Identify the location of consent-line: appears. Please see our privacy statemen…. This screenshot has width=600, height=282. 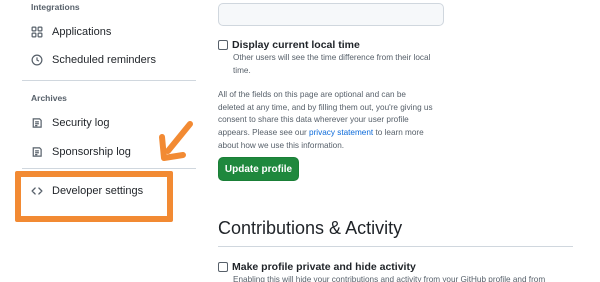
(338, 133).